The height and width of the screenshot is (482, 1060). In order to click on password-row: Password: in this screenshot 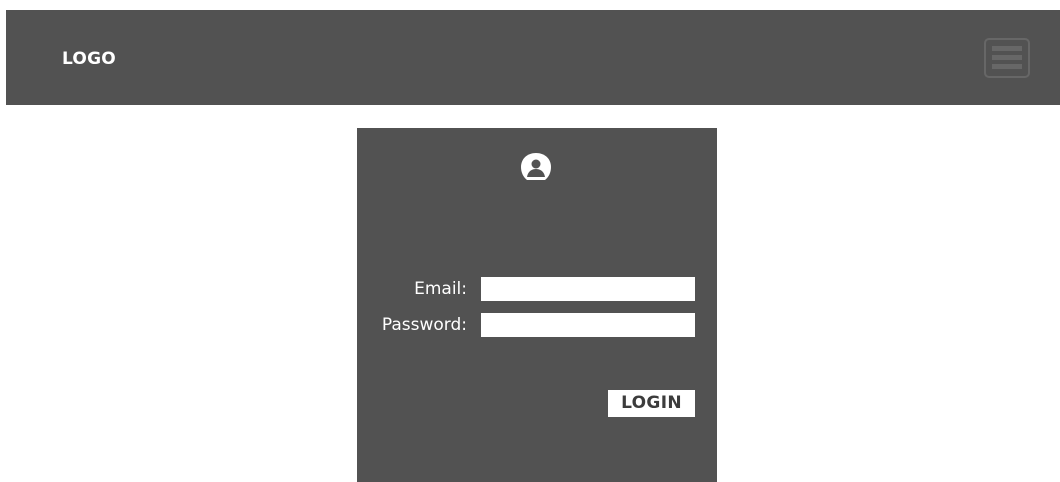, I will do `click(537, 325)`.